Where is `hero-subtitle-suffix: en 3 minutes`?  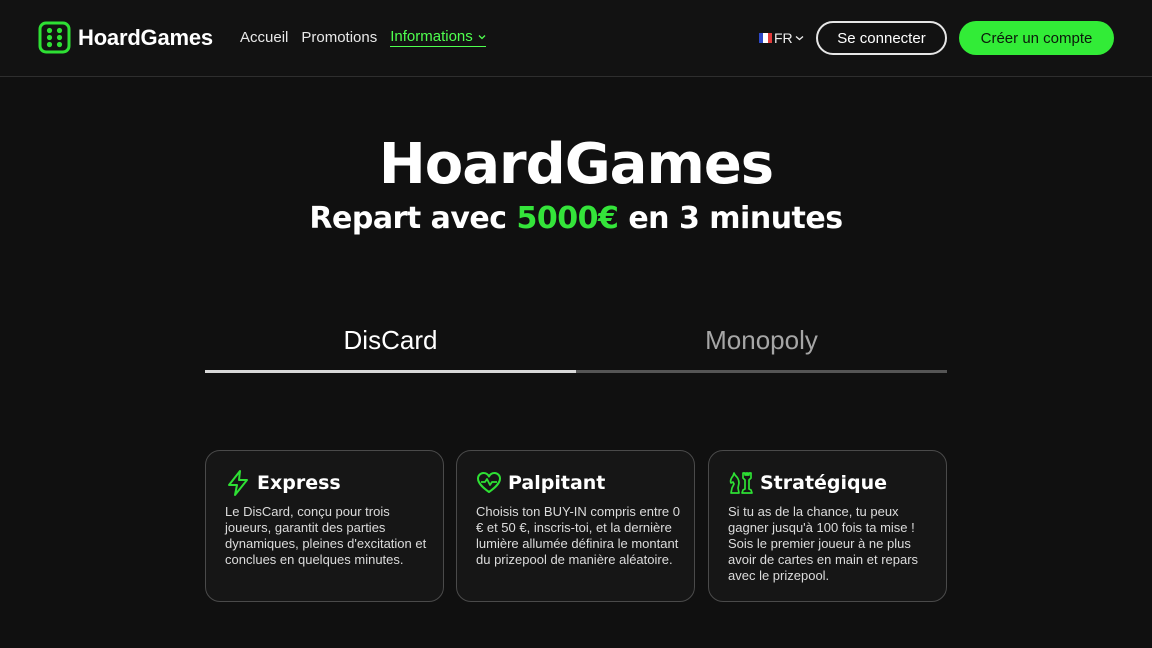 hero-subtitle-suffix: en 3 minutes is located at coordinates (730, 218).